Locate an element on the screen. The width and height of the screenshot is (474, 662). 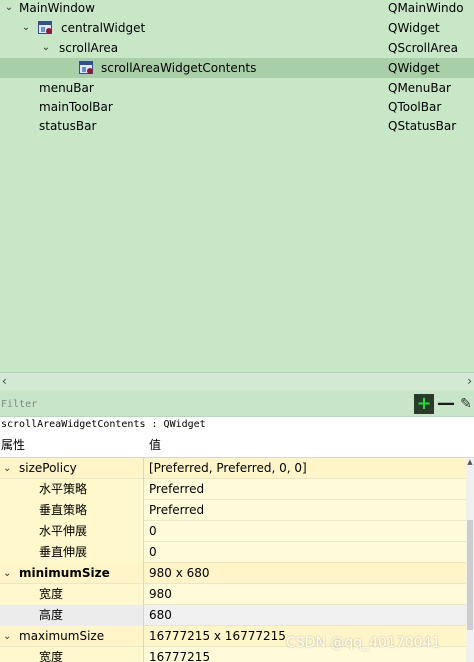
property-name: 垂直策略 is located at coordinates (63, 510).